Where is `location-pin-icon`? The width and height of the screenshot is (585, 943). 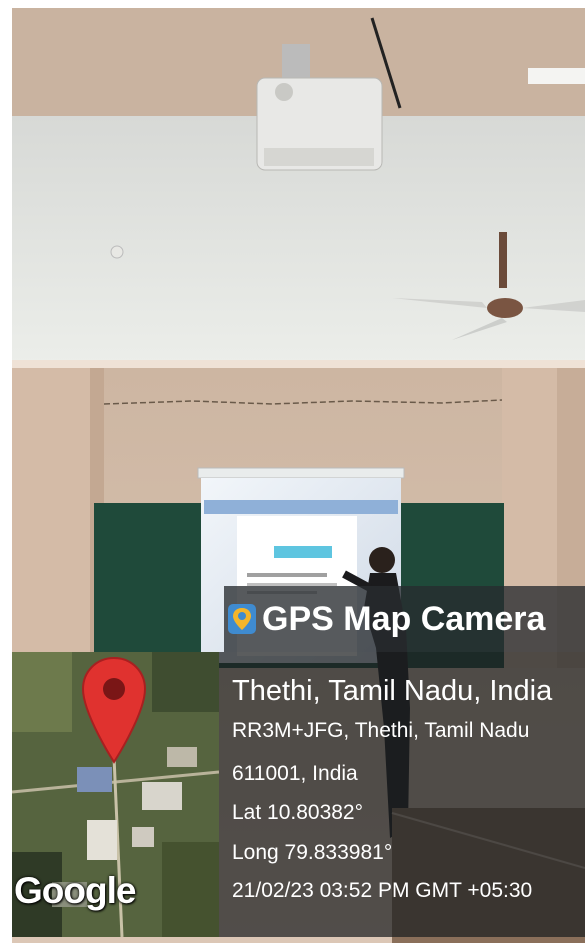
location-pin-icon is located at coordinates (114, 713).